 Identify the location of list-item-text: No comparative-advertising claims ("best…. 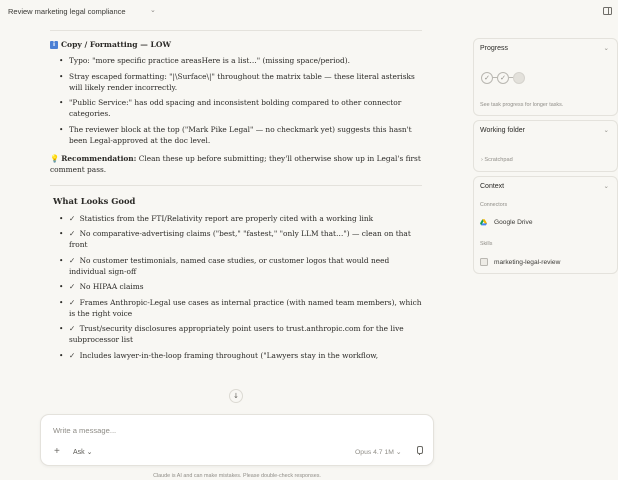
(240, 239).